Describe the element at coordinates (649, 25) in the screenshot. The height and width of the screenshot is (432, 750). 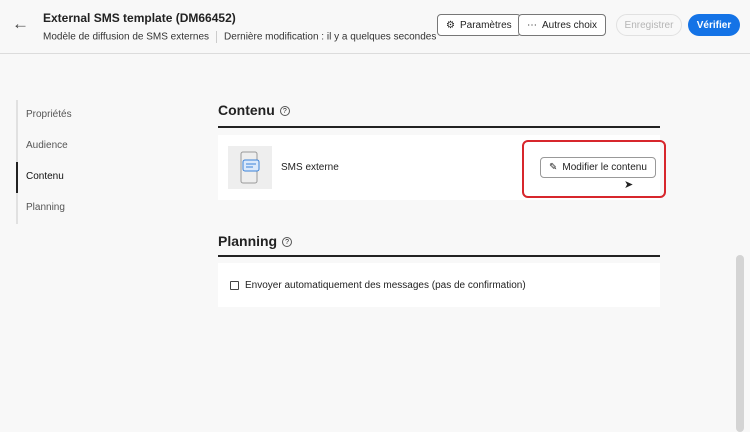
I see `save-button: Enregistrer` at that location.